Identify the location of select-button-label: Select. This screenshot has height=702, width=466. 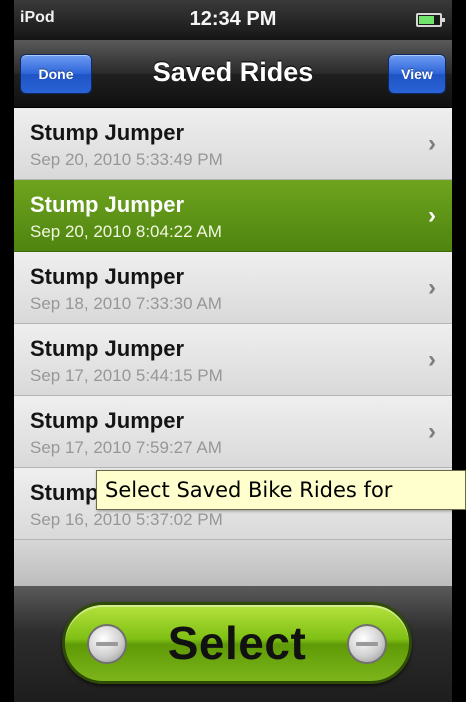
(237, 643).